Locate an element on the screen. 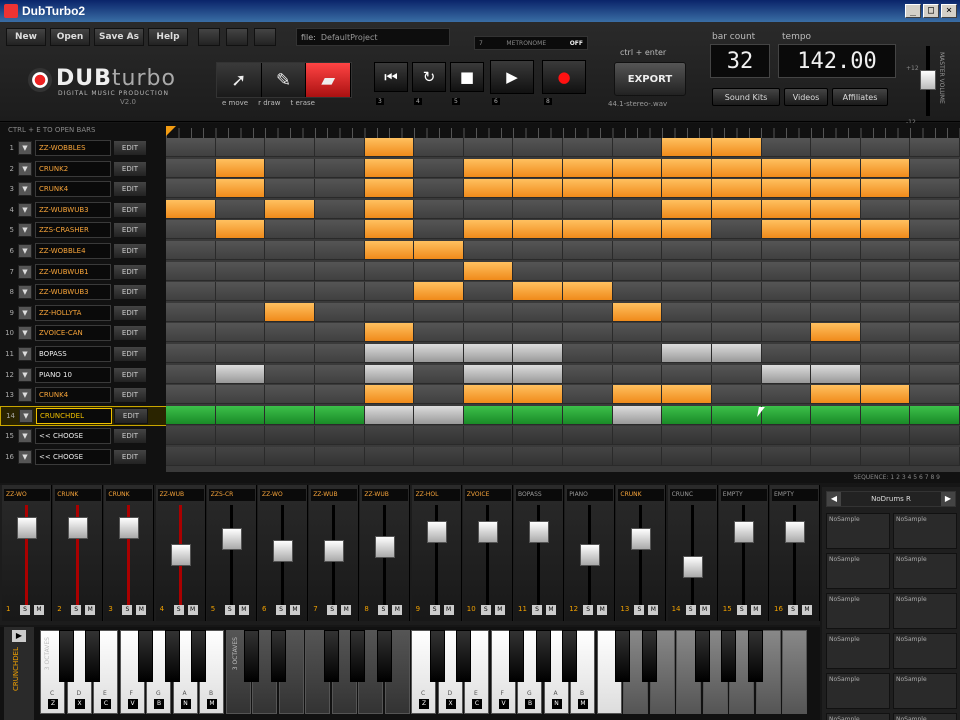 This screenshot has width=960, height=720. track-row: 16 ▼ << CHOOSE EDIT is located at coordinates (84, 457).